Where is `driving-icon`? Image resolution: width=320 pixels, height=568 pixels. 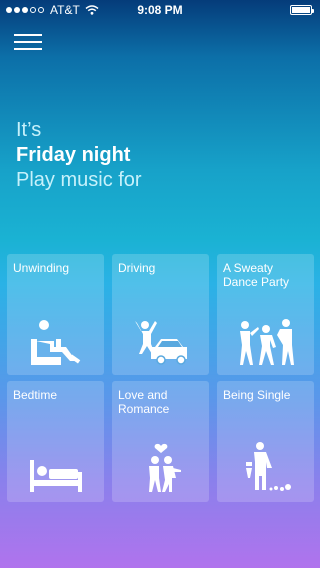 driving-icon is located at coordinates (160, 339).